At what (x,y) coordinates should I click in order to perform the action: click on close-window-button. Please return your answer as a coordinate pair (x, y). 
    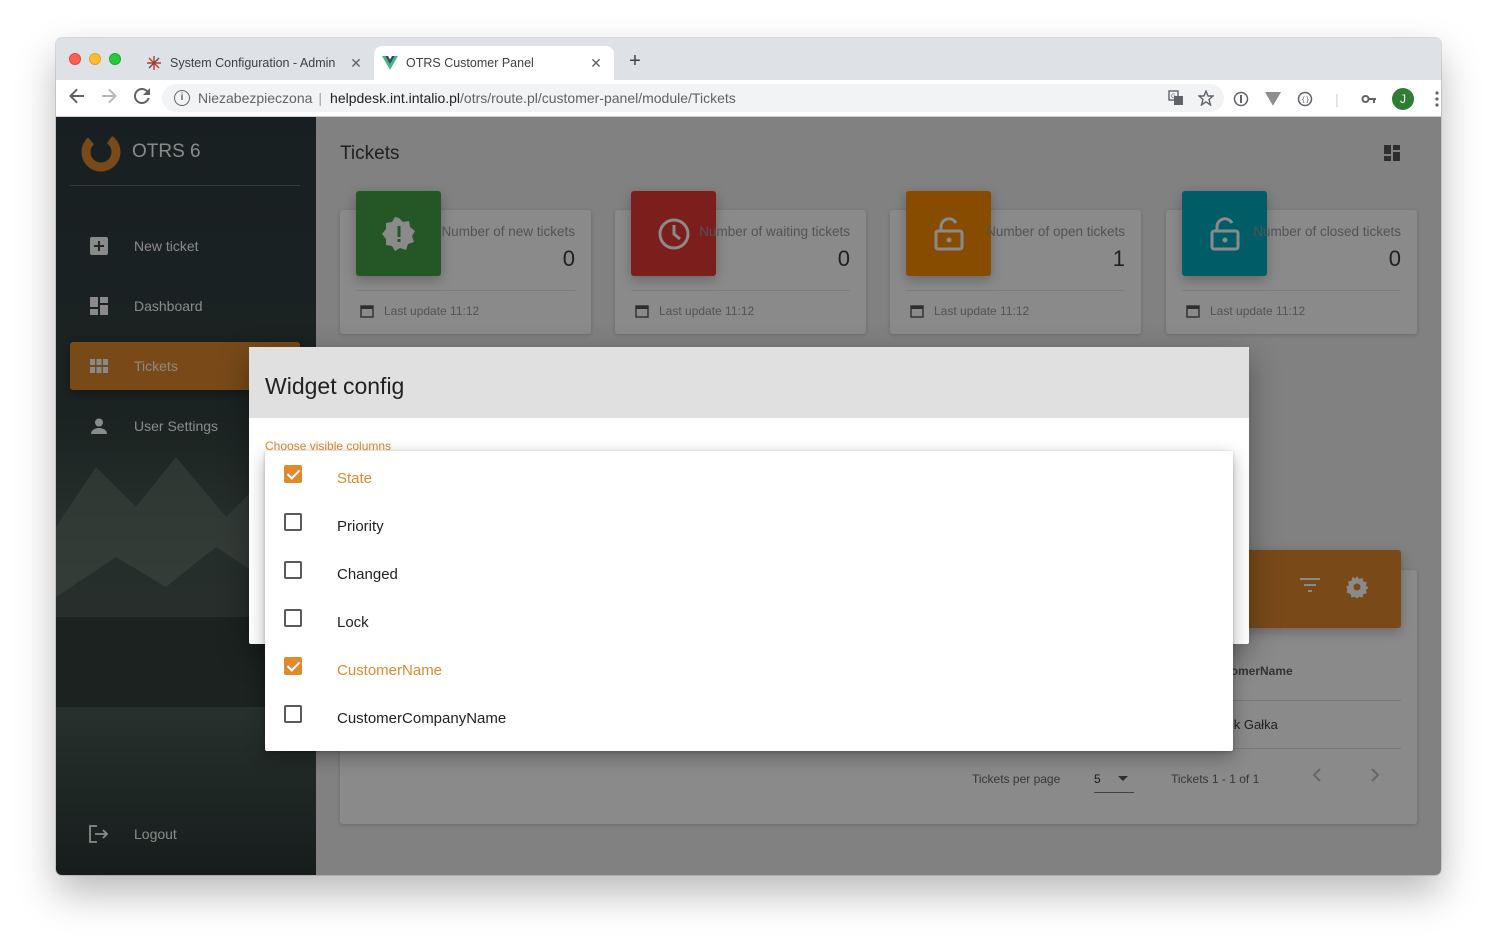
    Looking at the image, I should click on (75, 59).